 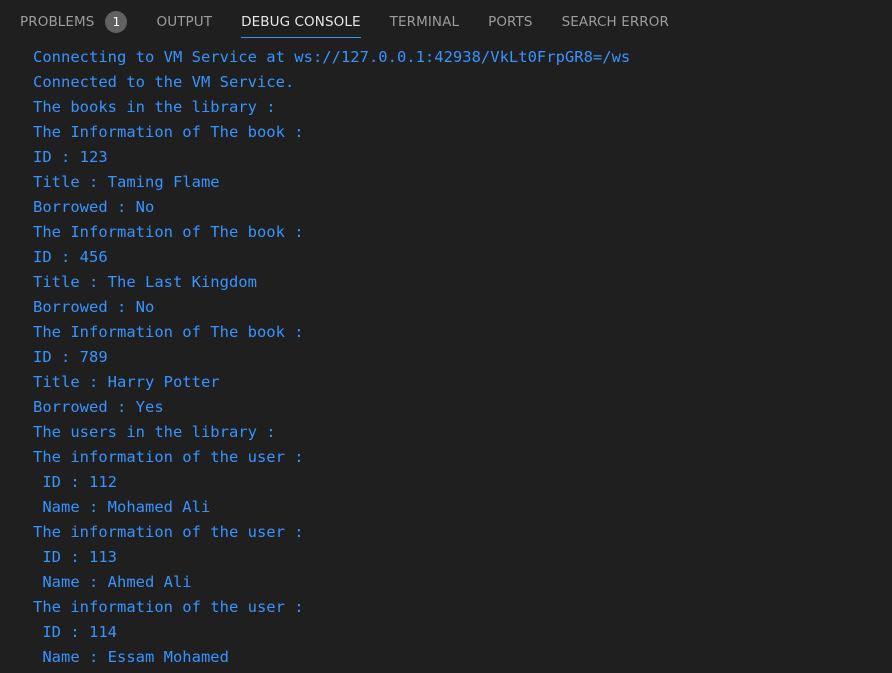 I want to click on tab-ports: PORTS, so click(x=510, y=22).